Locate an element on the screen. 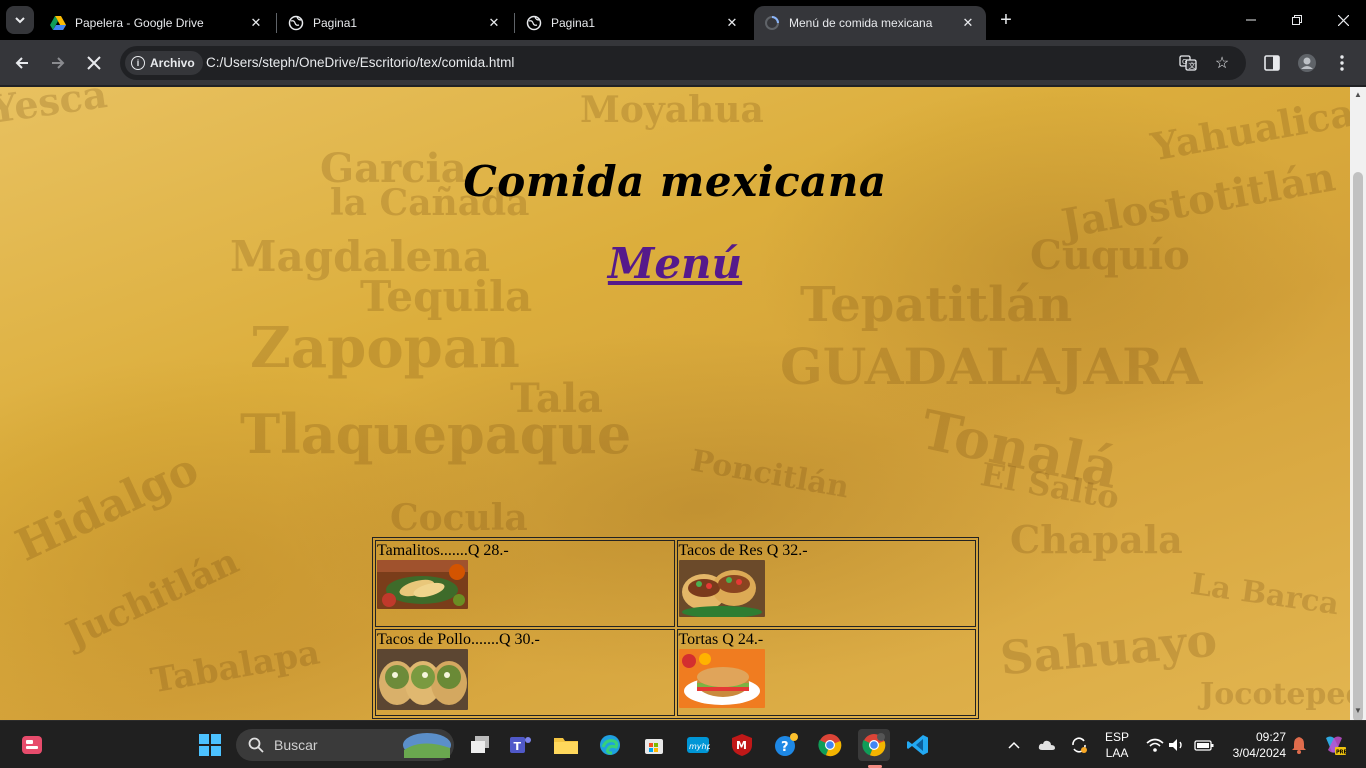 The width and height of the screenshot is (1366, 768). task-view-icon is located at coordinates (480, 745).